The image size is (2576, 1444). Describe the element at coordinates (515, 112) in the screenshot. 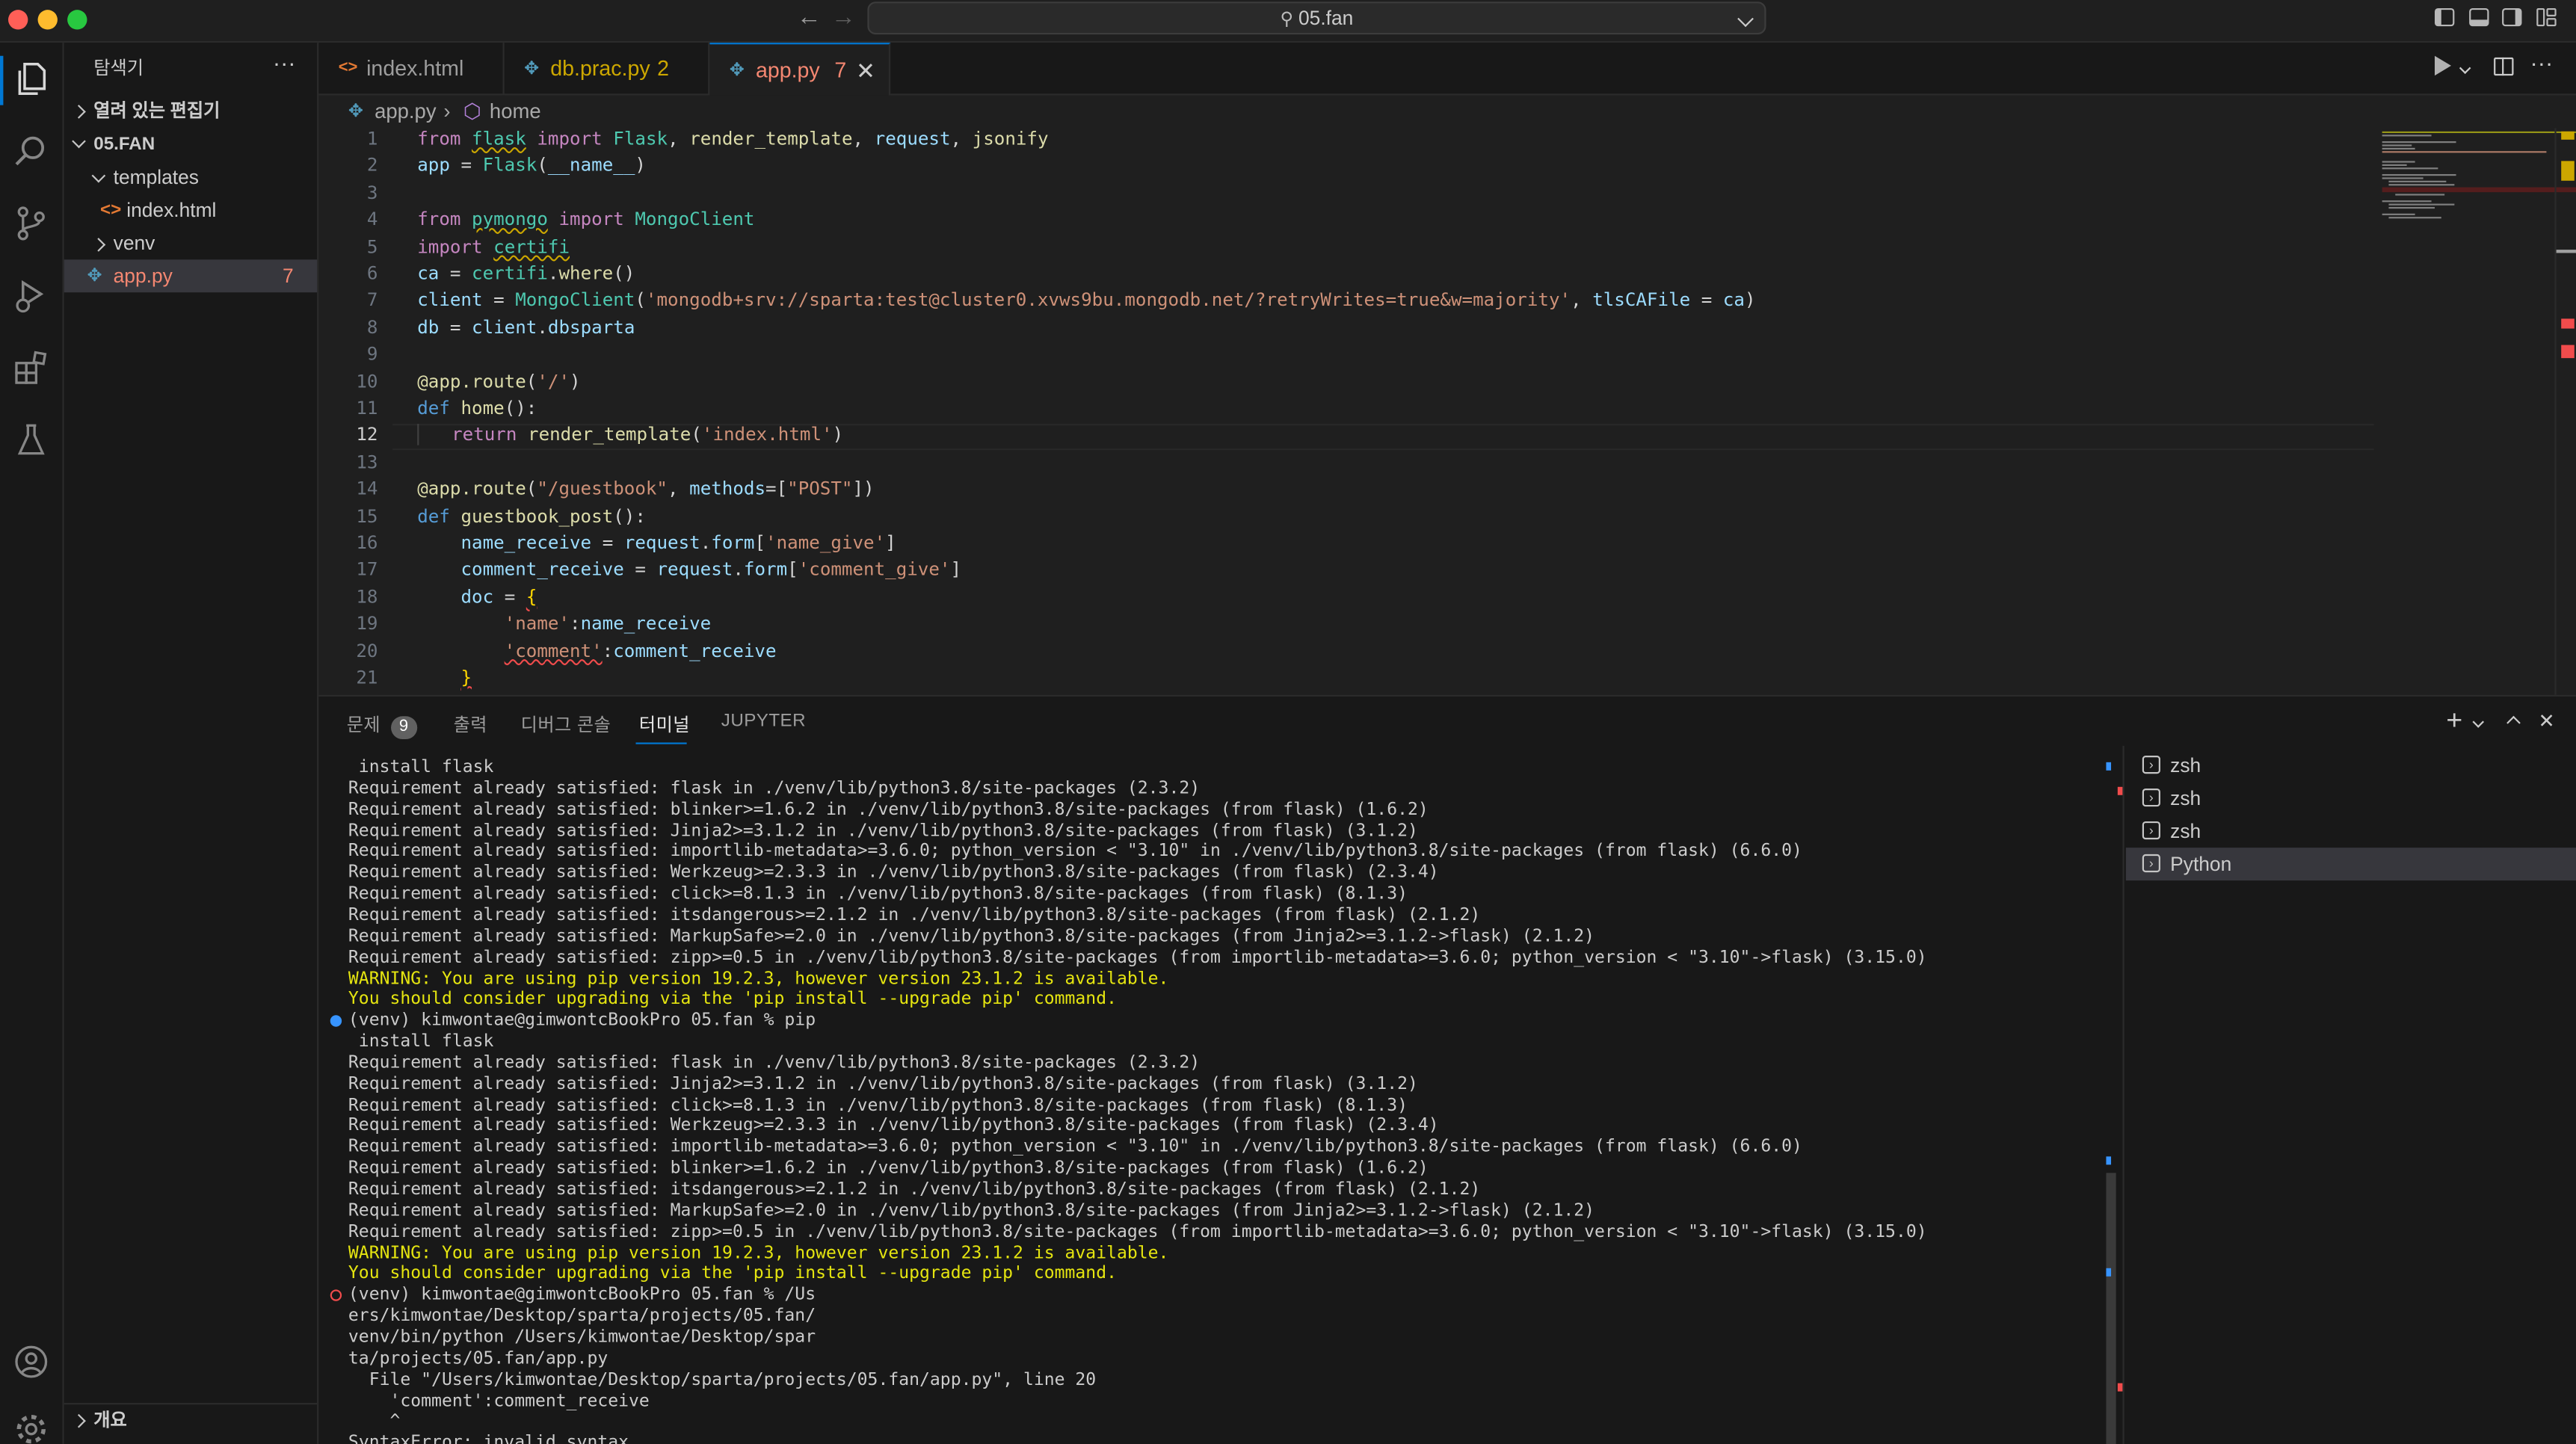

I see `breadcrumb-symbol: home` at that location.